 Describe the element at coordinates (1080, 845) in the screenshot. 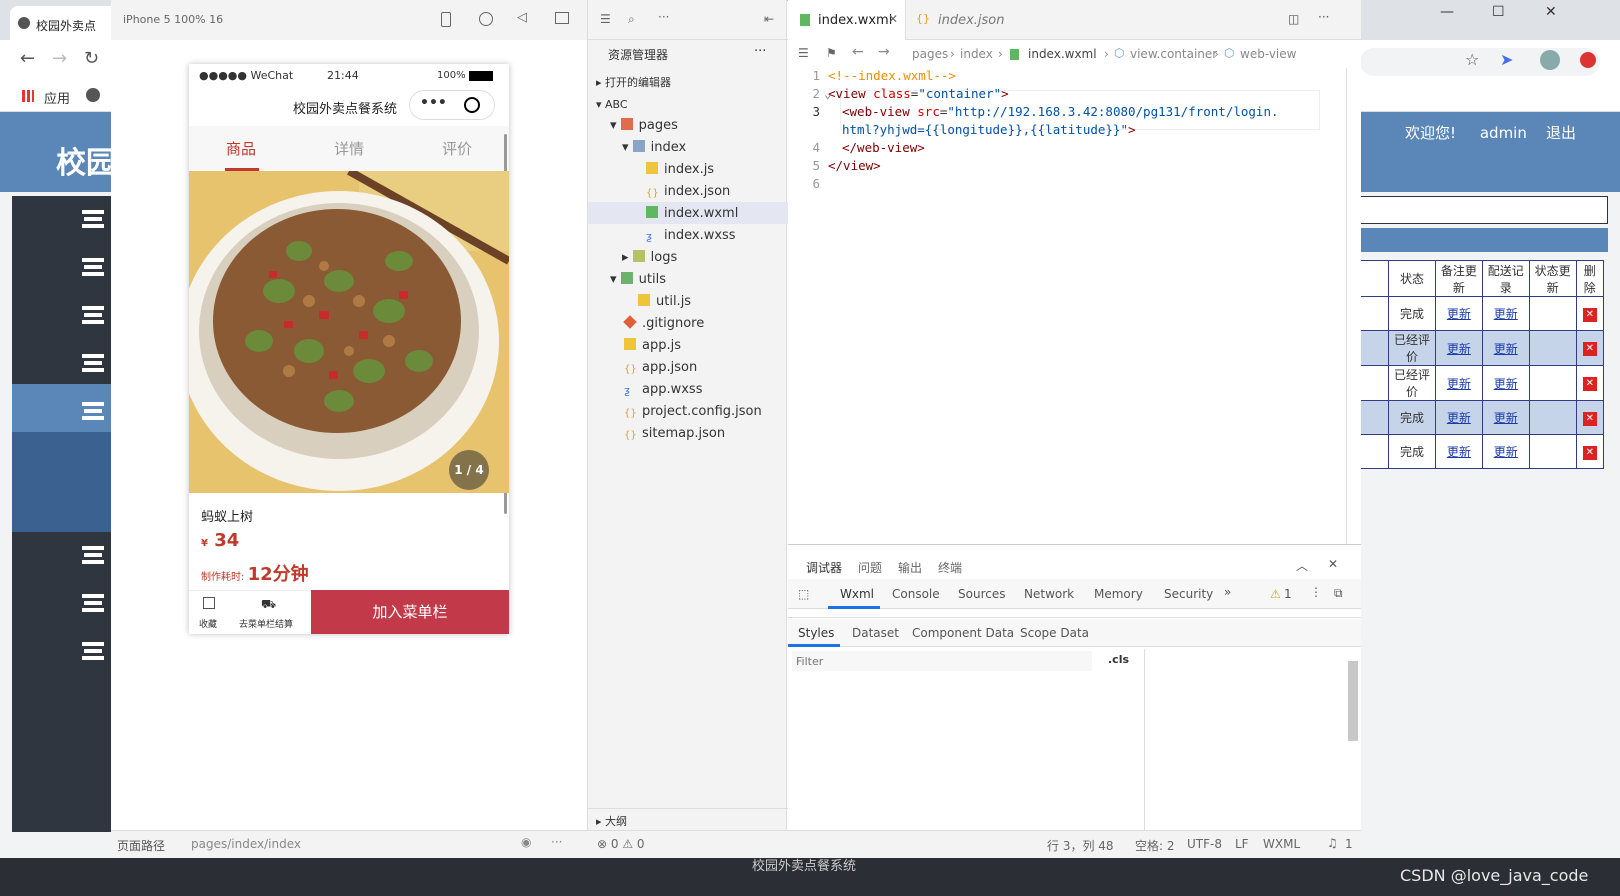

I see `cursor-position: 行 3，列 48` at that location.